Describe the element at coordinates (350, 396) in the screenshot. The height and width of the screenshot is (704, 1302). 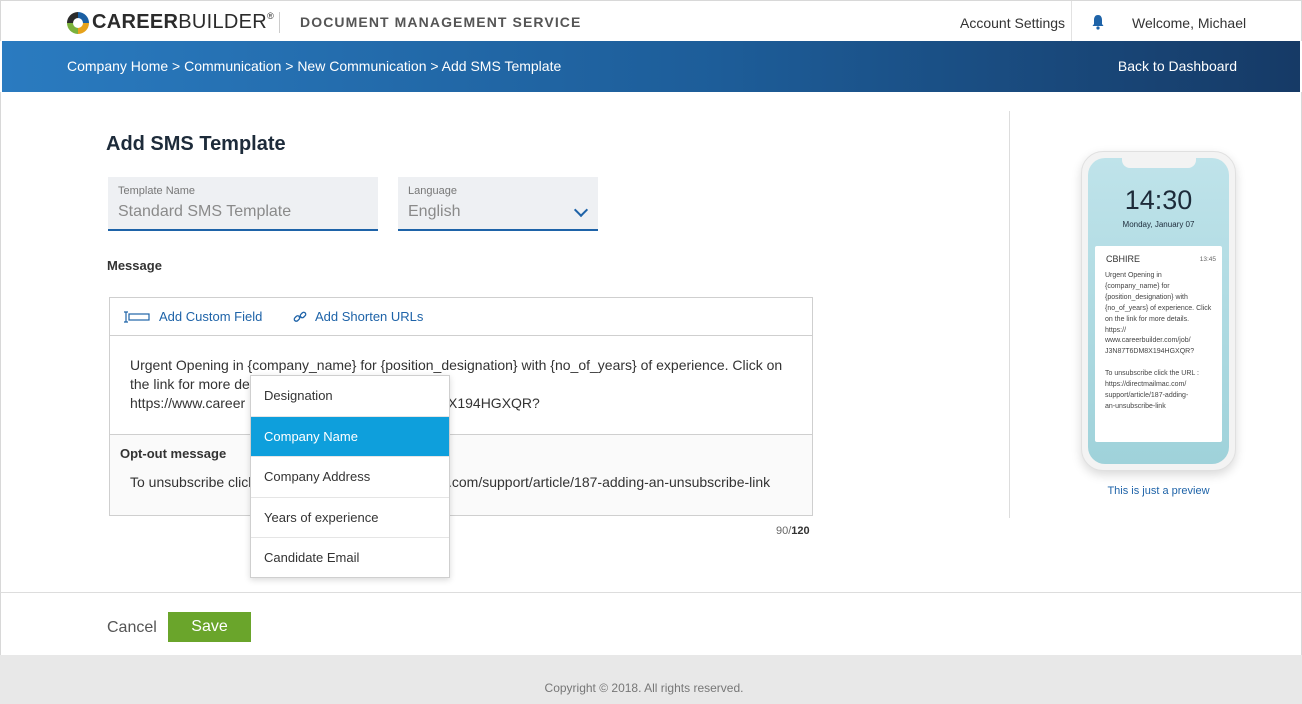
I see `dropdown-item: Designation` at that location.